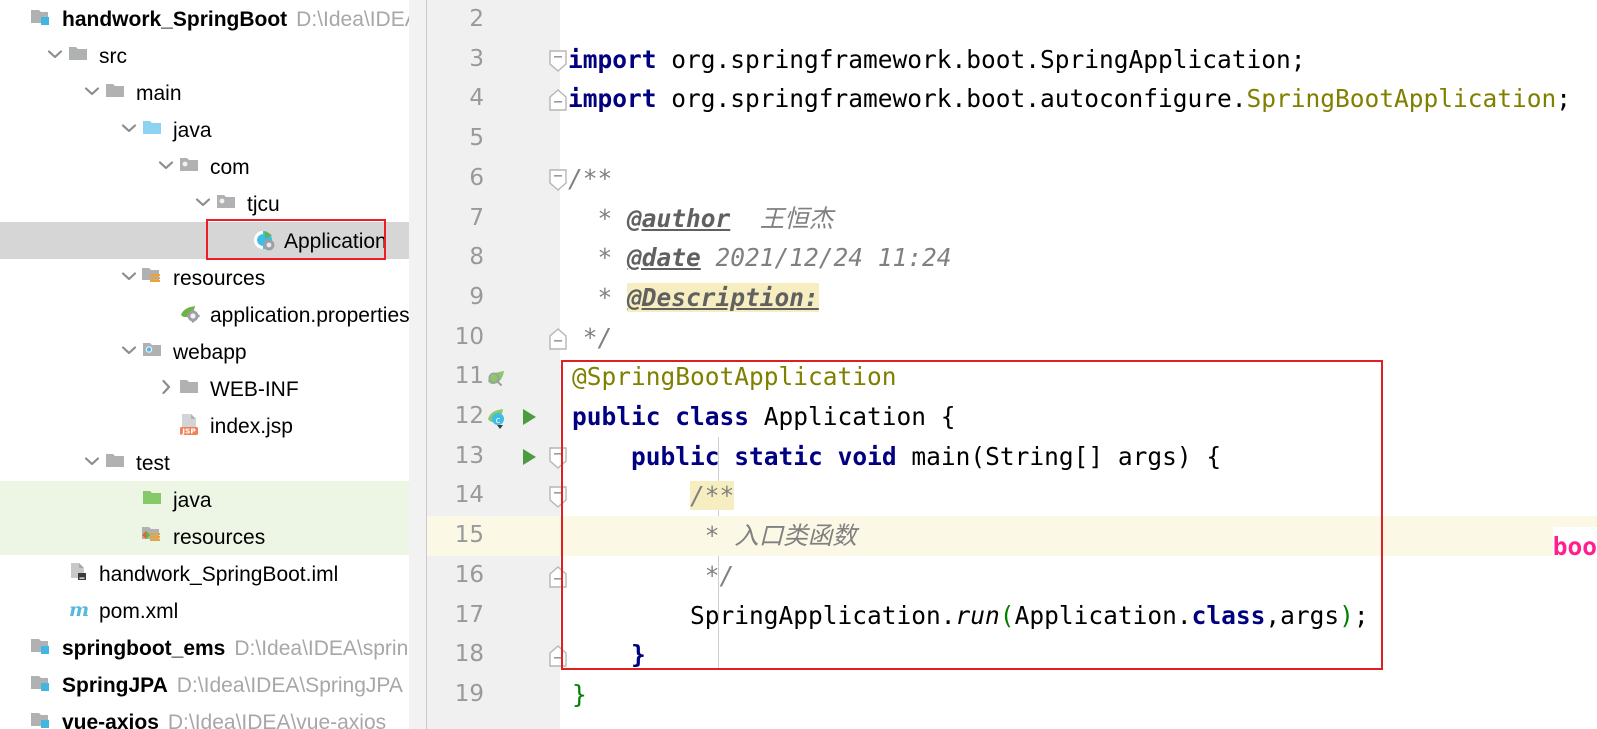 The height and width of the screenshot is (729, 1597). I want to click on tree-node-main: main, so click(213, 92).